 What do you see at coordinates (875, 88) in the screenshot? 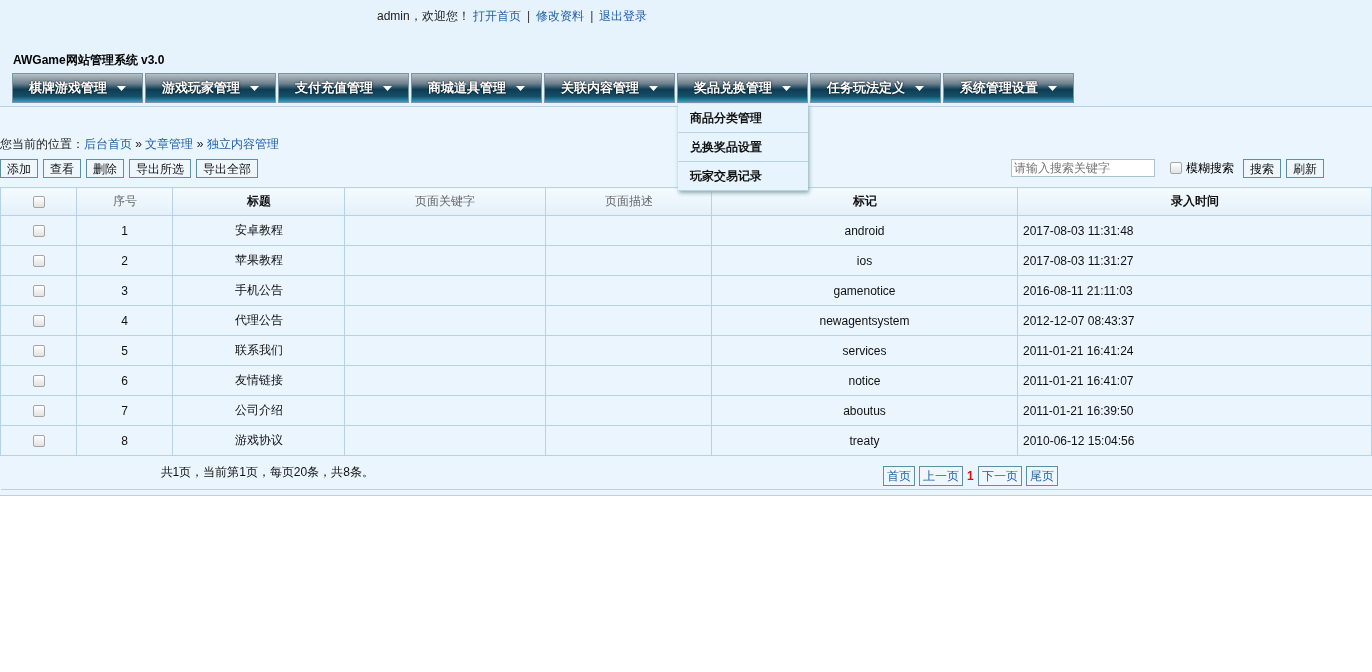
I see `menu-tab: 任务玩法定义` at bounding box center [875, 88].